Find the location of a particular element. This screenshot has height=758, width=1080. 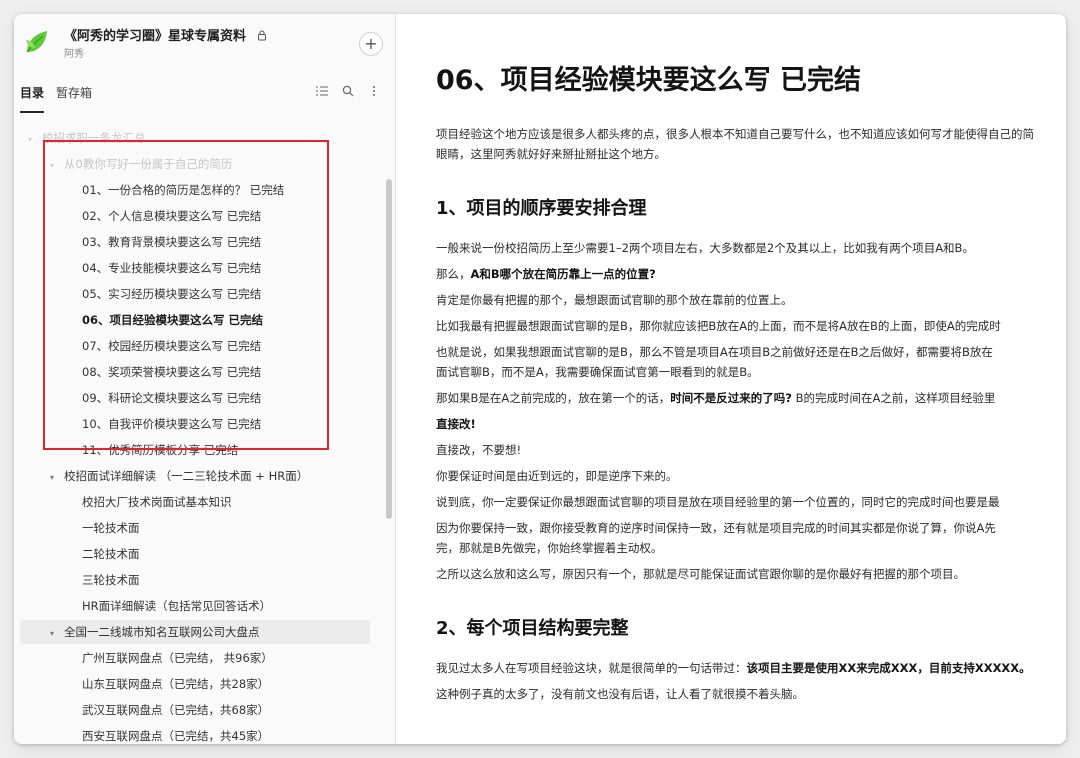

text-span: 肯定是你最有把握的那个，最想跟面试官聊的那个放在靠前的位置上。 is located at coordinates (614, 300).